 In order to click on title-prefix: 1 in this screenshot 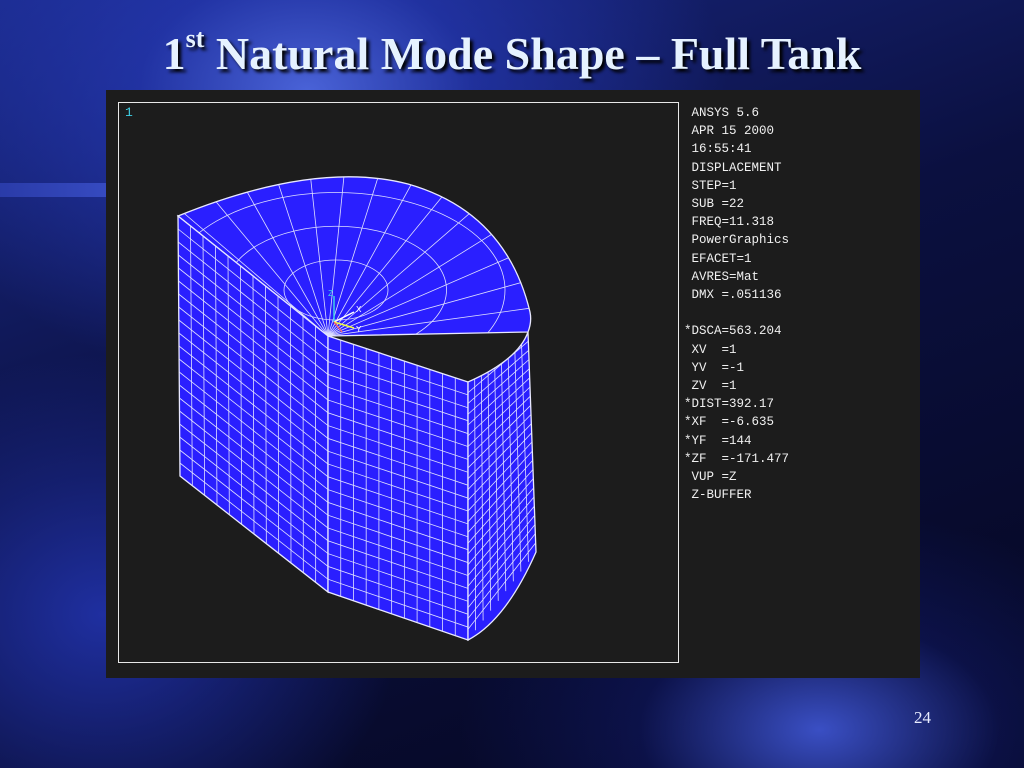, I will do `click(174, 53)`.